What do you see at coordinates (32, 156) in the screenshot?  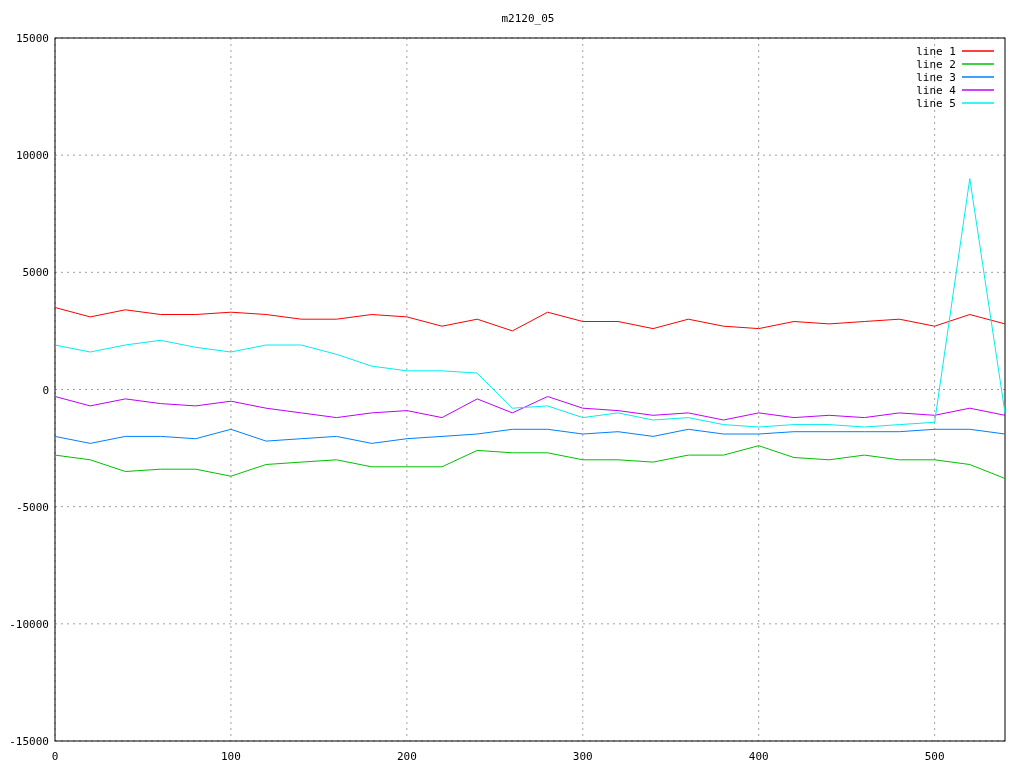 I see `y-tick-label: 10000` at bounding box center [32, 156].